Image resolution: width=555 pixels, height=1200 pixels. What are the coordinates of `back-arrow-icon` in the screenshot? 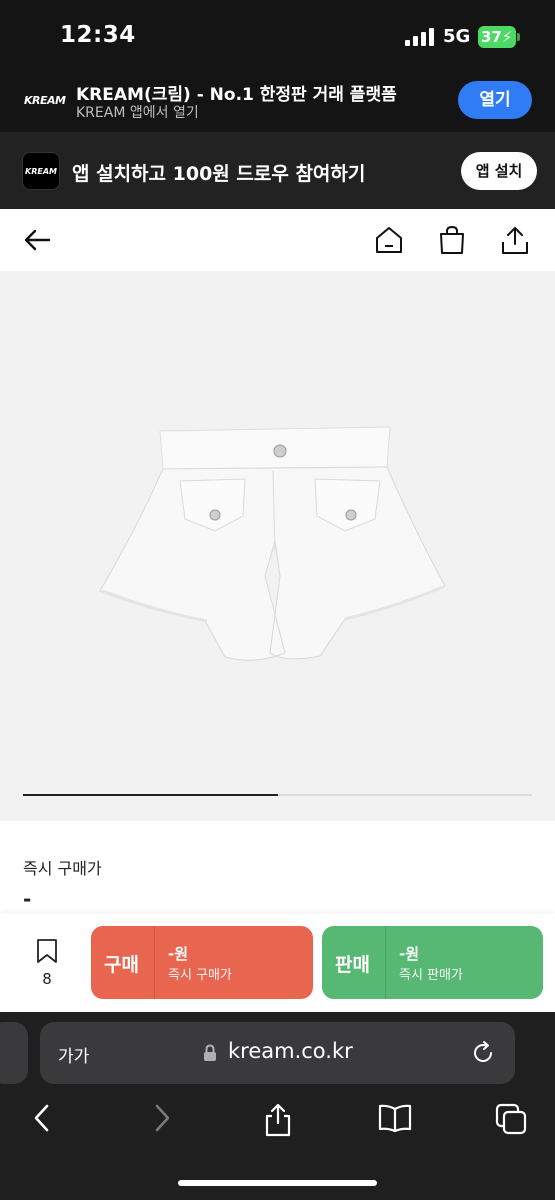 It's located at (37, 240).